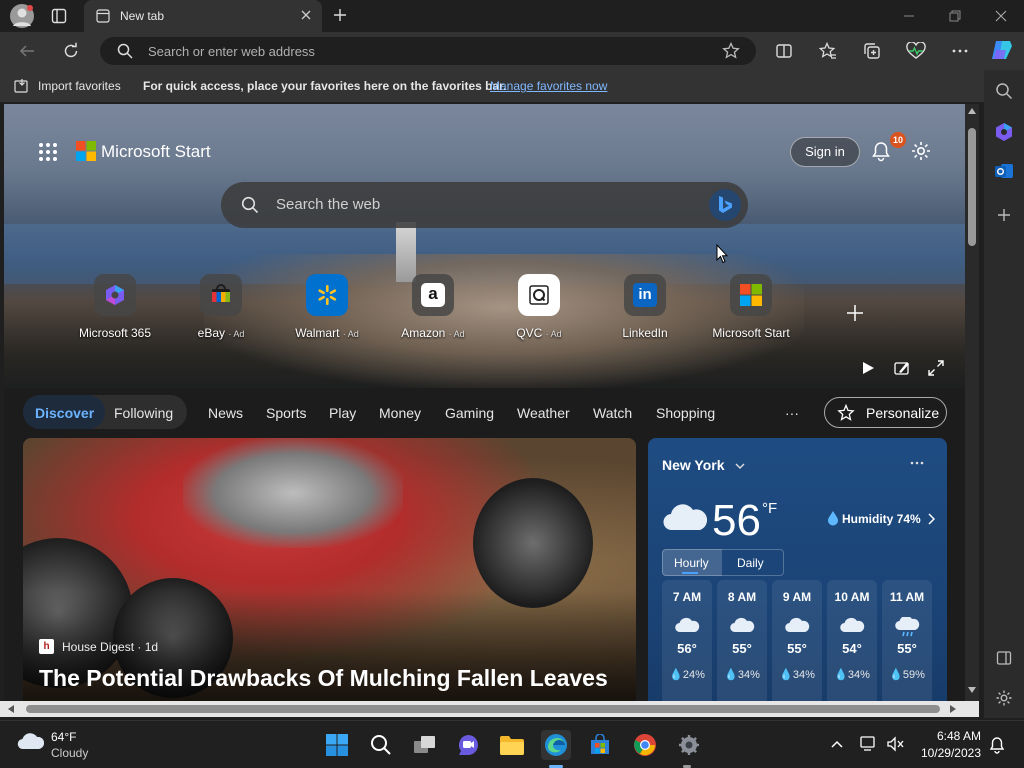 The image size is (1024, 768). I want to click on microsoft-start-brand: Microsoft Start, so click(156, 152).